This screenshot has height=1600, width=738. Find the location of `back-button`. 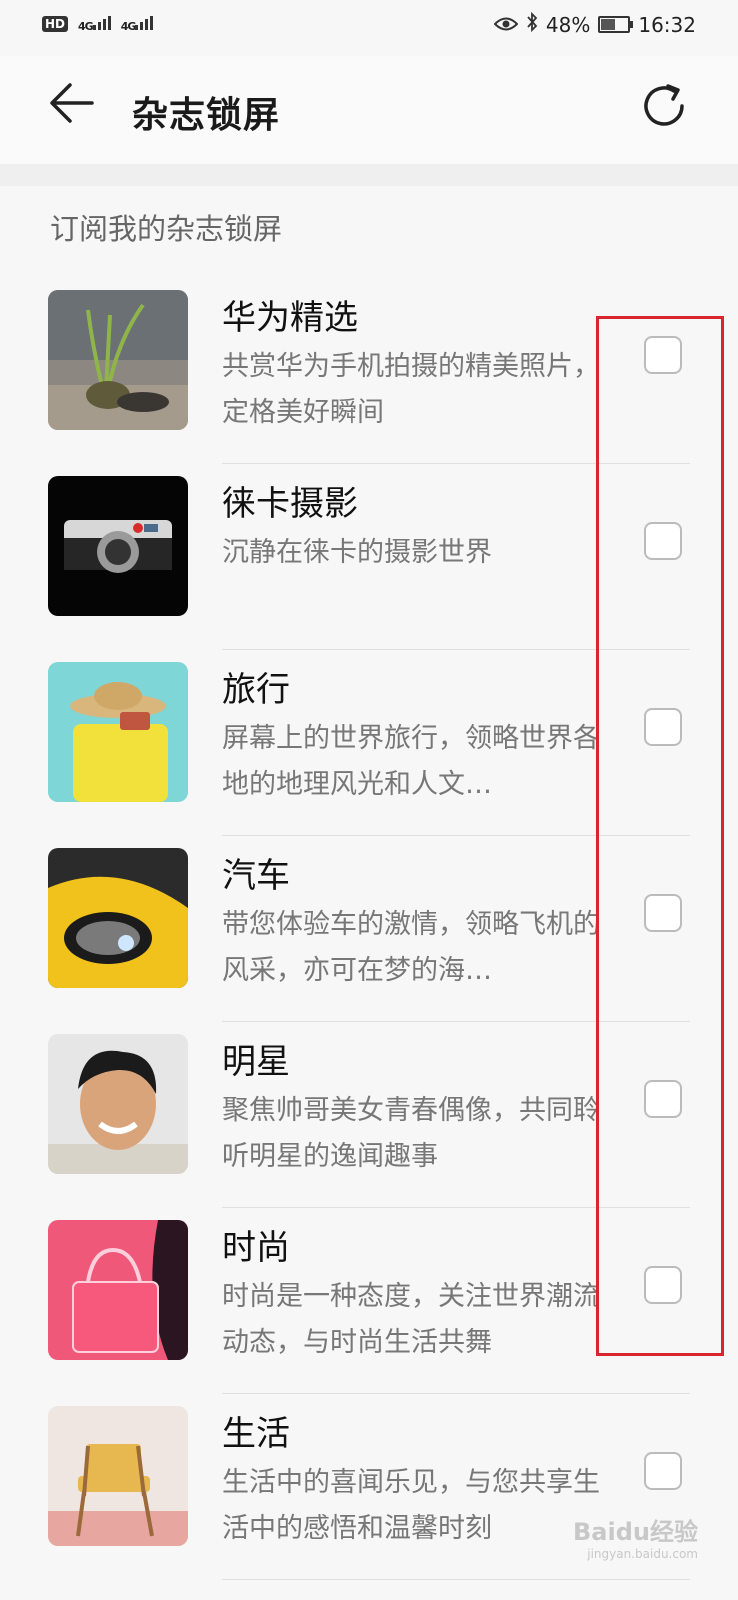

back-button is located at coordinates (74, 108).